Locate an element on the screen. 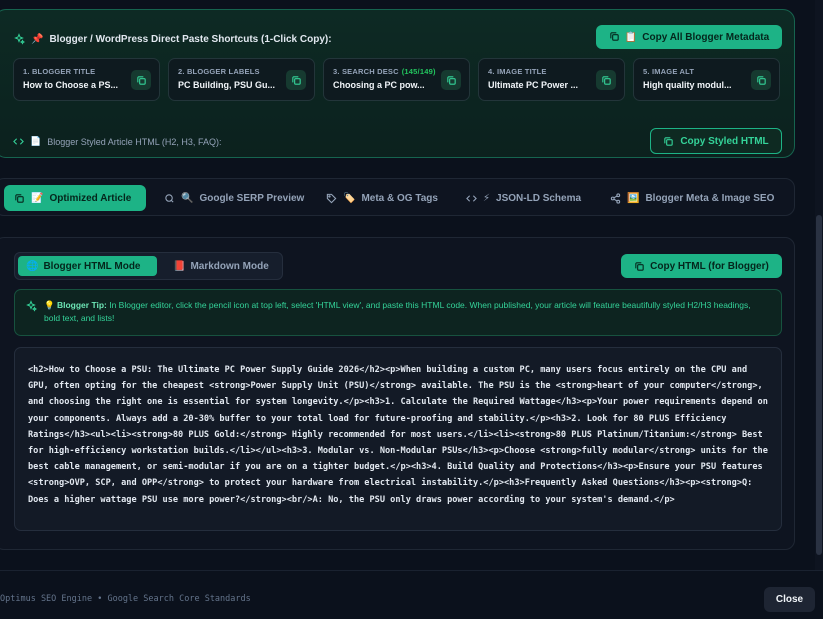 The height and width of the screenshot is (619, 823). tab-meta-og-tags: 🏷️ Meta & OG Tags is located at coordinates (382, 198).